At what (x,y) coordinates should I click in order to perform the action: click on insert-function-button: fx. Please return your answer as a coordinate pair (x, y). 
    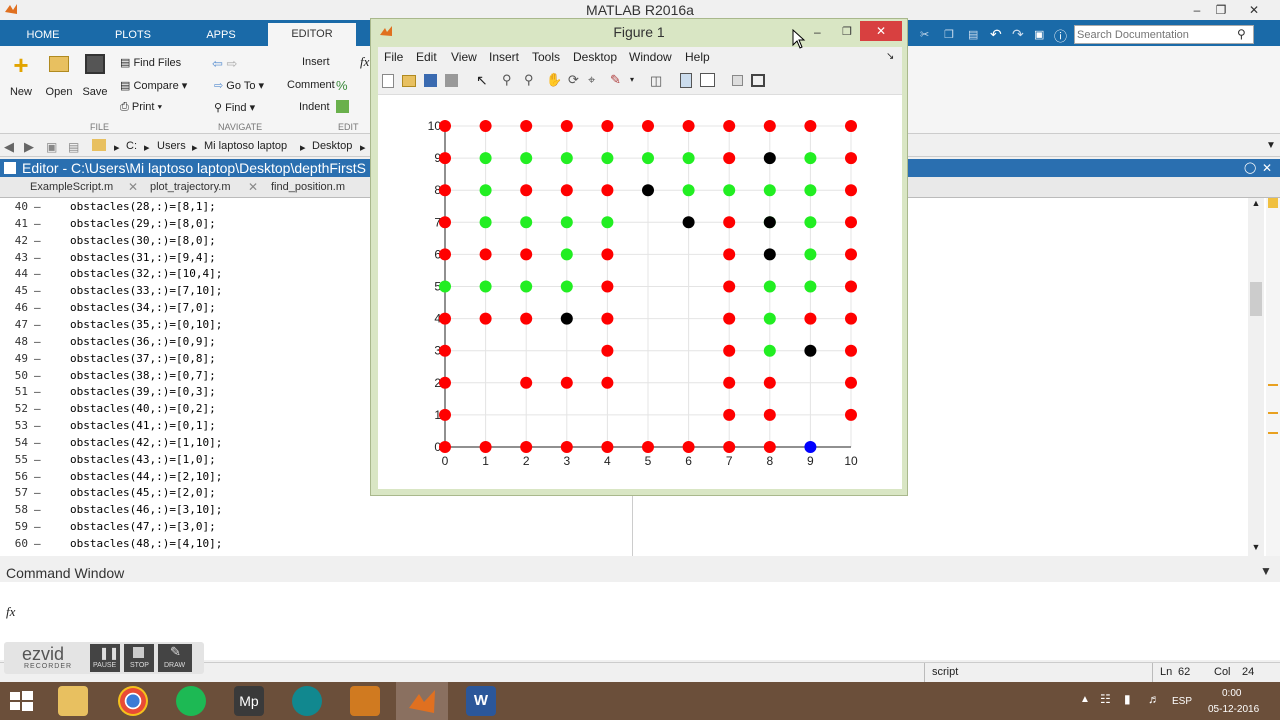
    Looking at the image, I should click on (364, 62).